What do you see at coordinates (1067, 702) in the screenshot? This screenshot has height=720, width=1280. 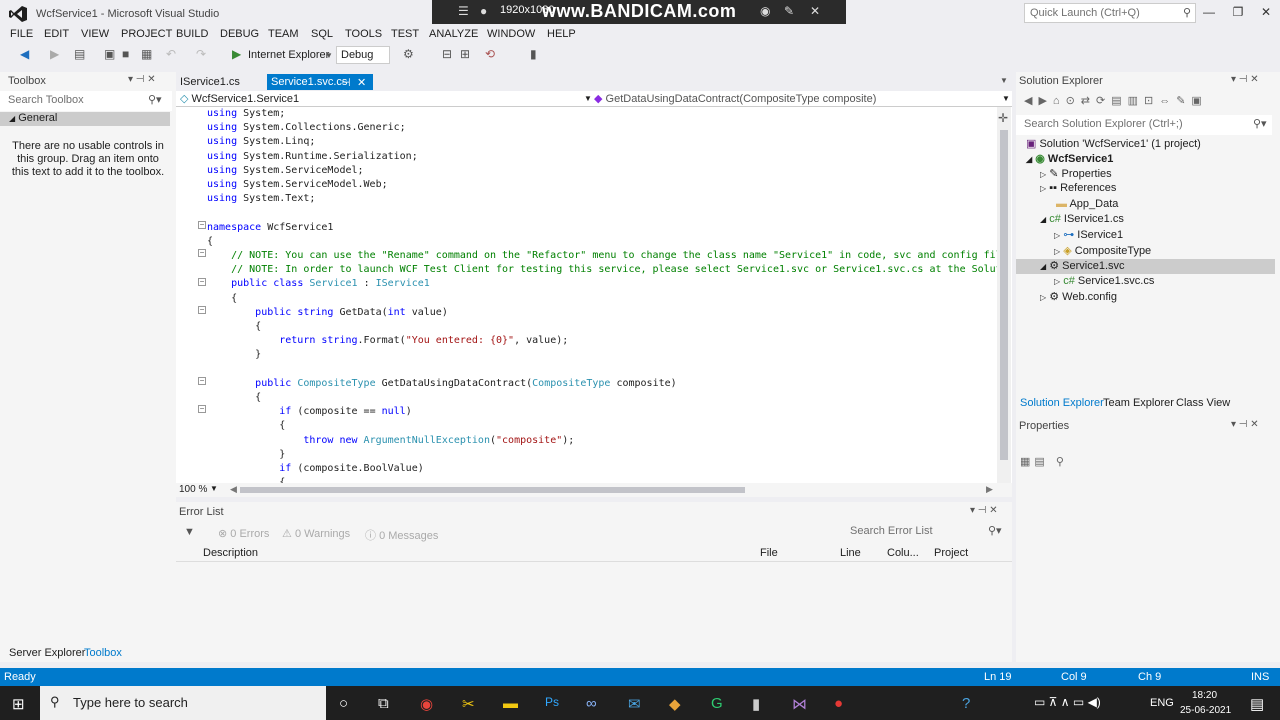 I see `notification-area-icons: ▭ ⊼ ∧ ▭ ◀)` at bounding box center [1067, 702].